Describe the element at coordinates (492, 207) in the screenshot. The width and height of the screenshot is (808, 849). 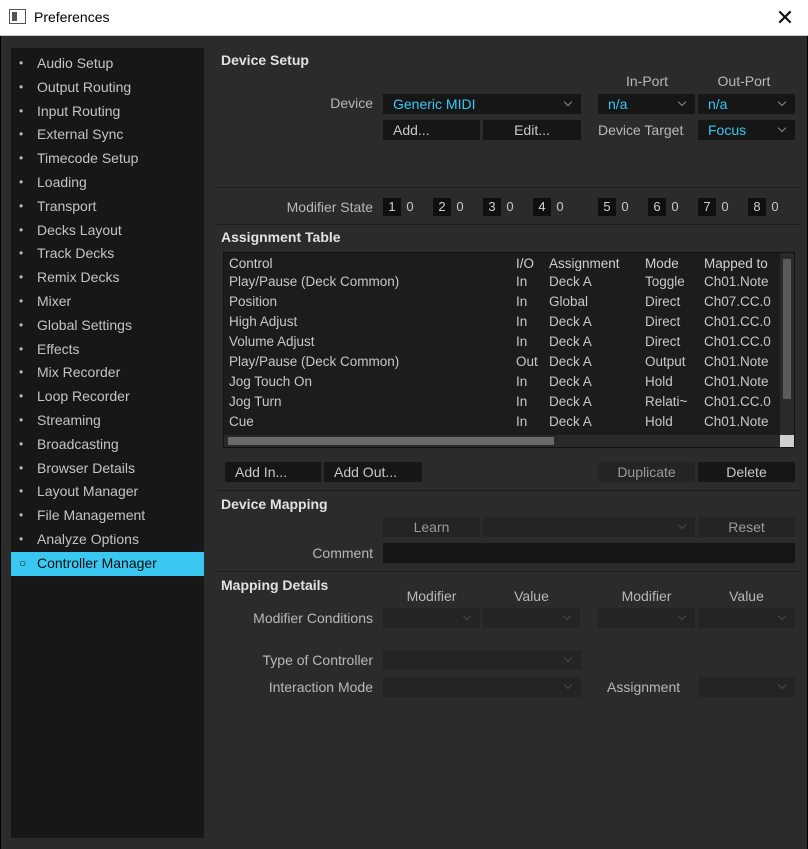
I see `modifier-number: 3` at that location.